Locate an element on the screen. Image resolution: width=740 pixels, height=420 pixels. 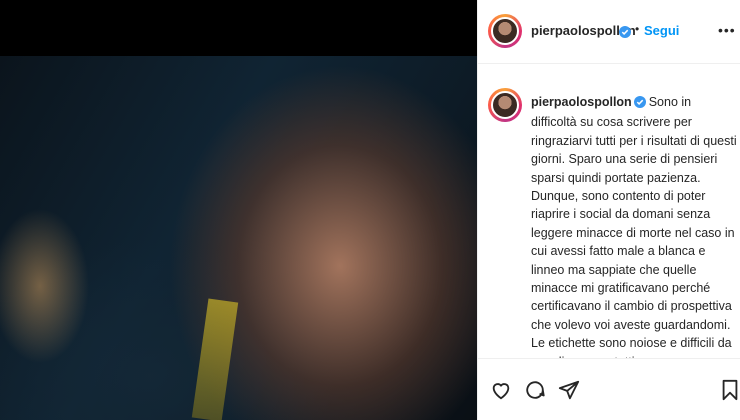
post-header: pierpaolospollon • Segui ••• is located at coordinates (609, 32).